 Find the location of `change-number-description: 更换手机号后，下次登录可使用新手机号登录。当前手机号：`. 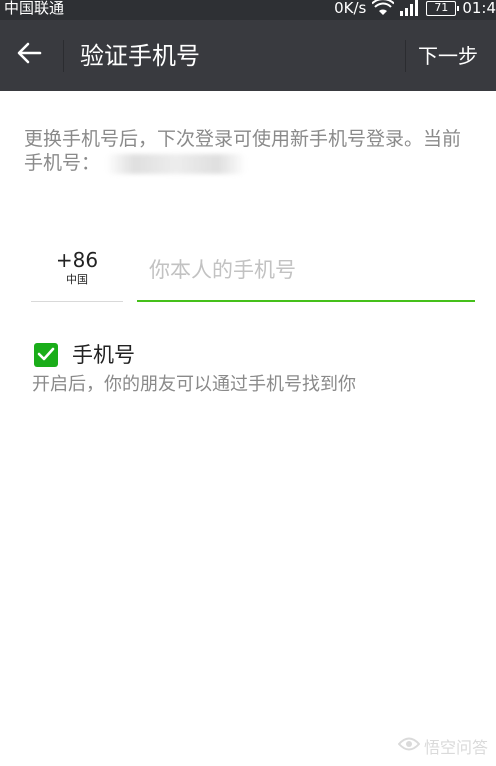

change-number-description: 更换手机号后，下次登录可使用新手机号登录。当前手机号： is located at coordinates (249, 151).